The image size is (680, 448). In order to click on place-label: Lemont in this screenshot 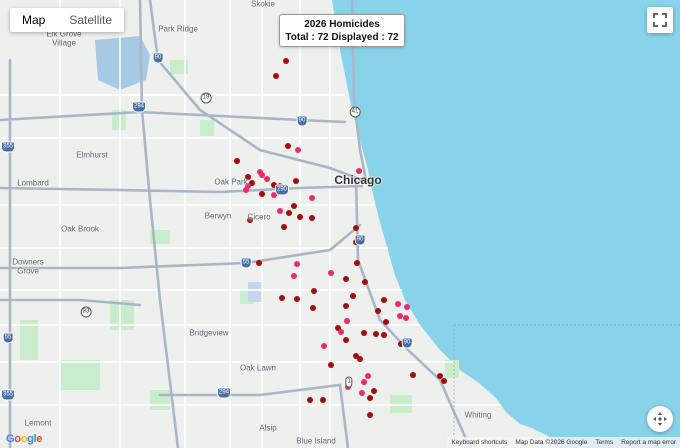, I will do `click(38, 423)`.